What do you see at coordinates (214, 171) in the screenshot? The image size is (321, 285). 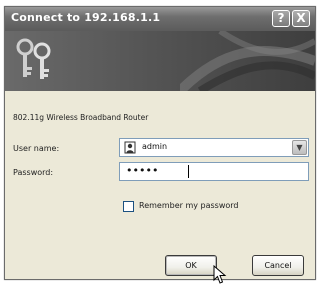 I see `password-field: •••••` at bounding box center [214, 171].